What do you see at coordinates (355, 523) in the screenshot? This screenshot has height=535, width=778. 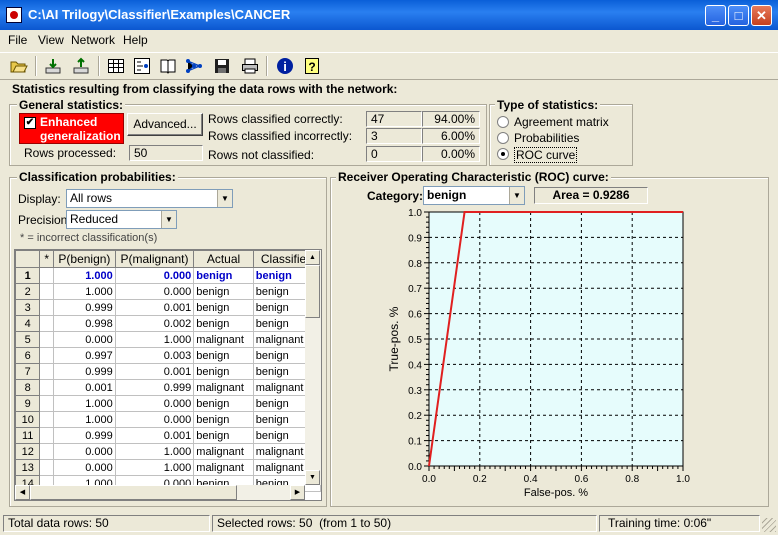 I see `status-selected-range: (from 1 to 50)` at bounding box center [355, 523].